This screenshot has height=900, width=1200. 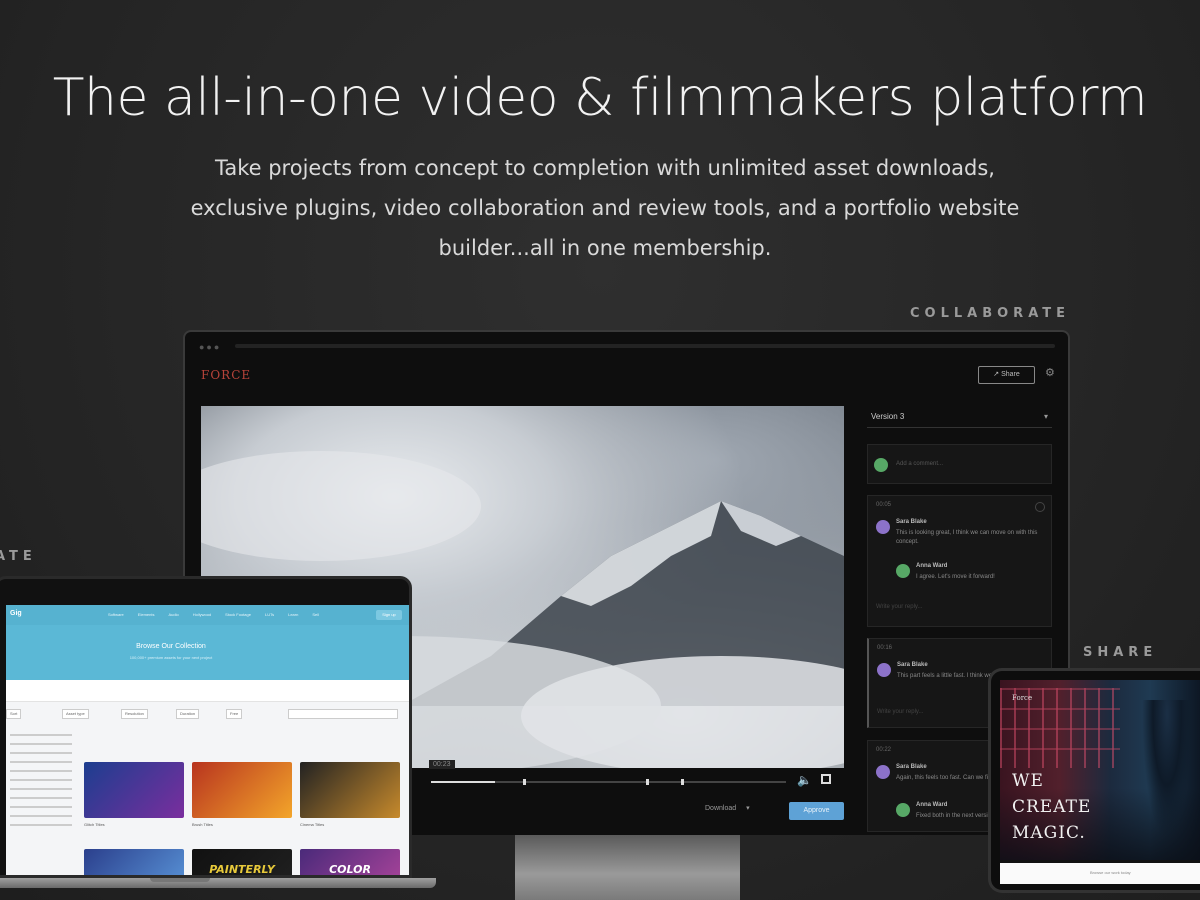 What do you see at coordinates (269, 614) in the screenshot?
I see `nav-item: LUTs` at bounding box center [269, 614].